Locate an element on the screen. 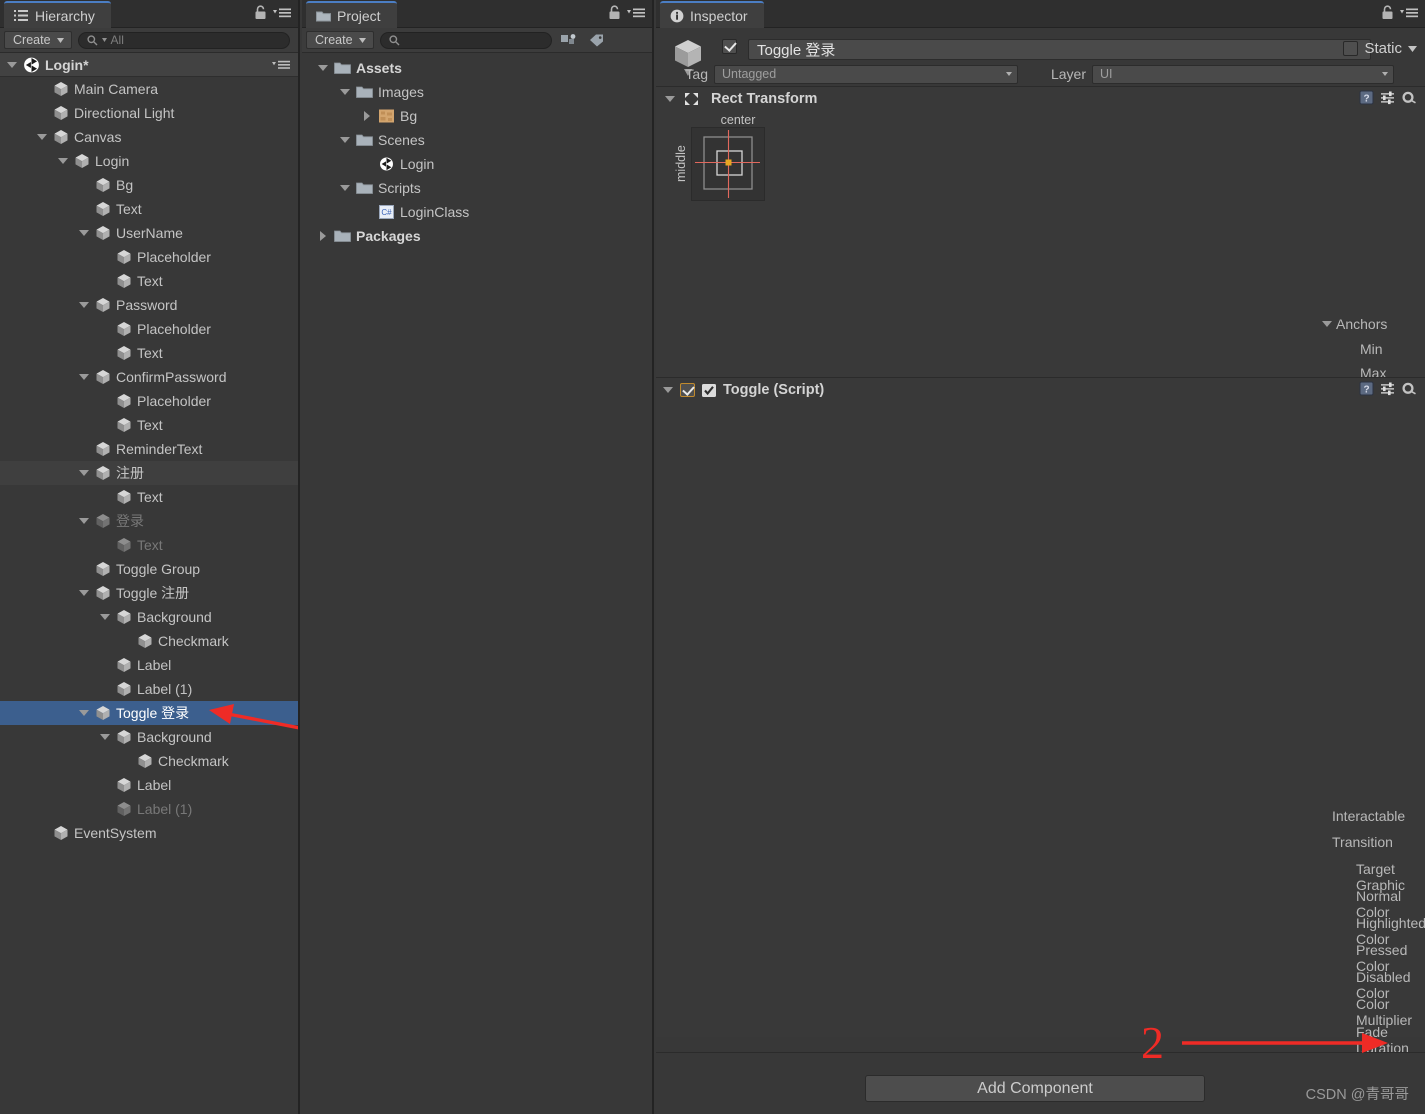  project-item: Images is located at coordinates (477, 92).